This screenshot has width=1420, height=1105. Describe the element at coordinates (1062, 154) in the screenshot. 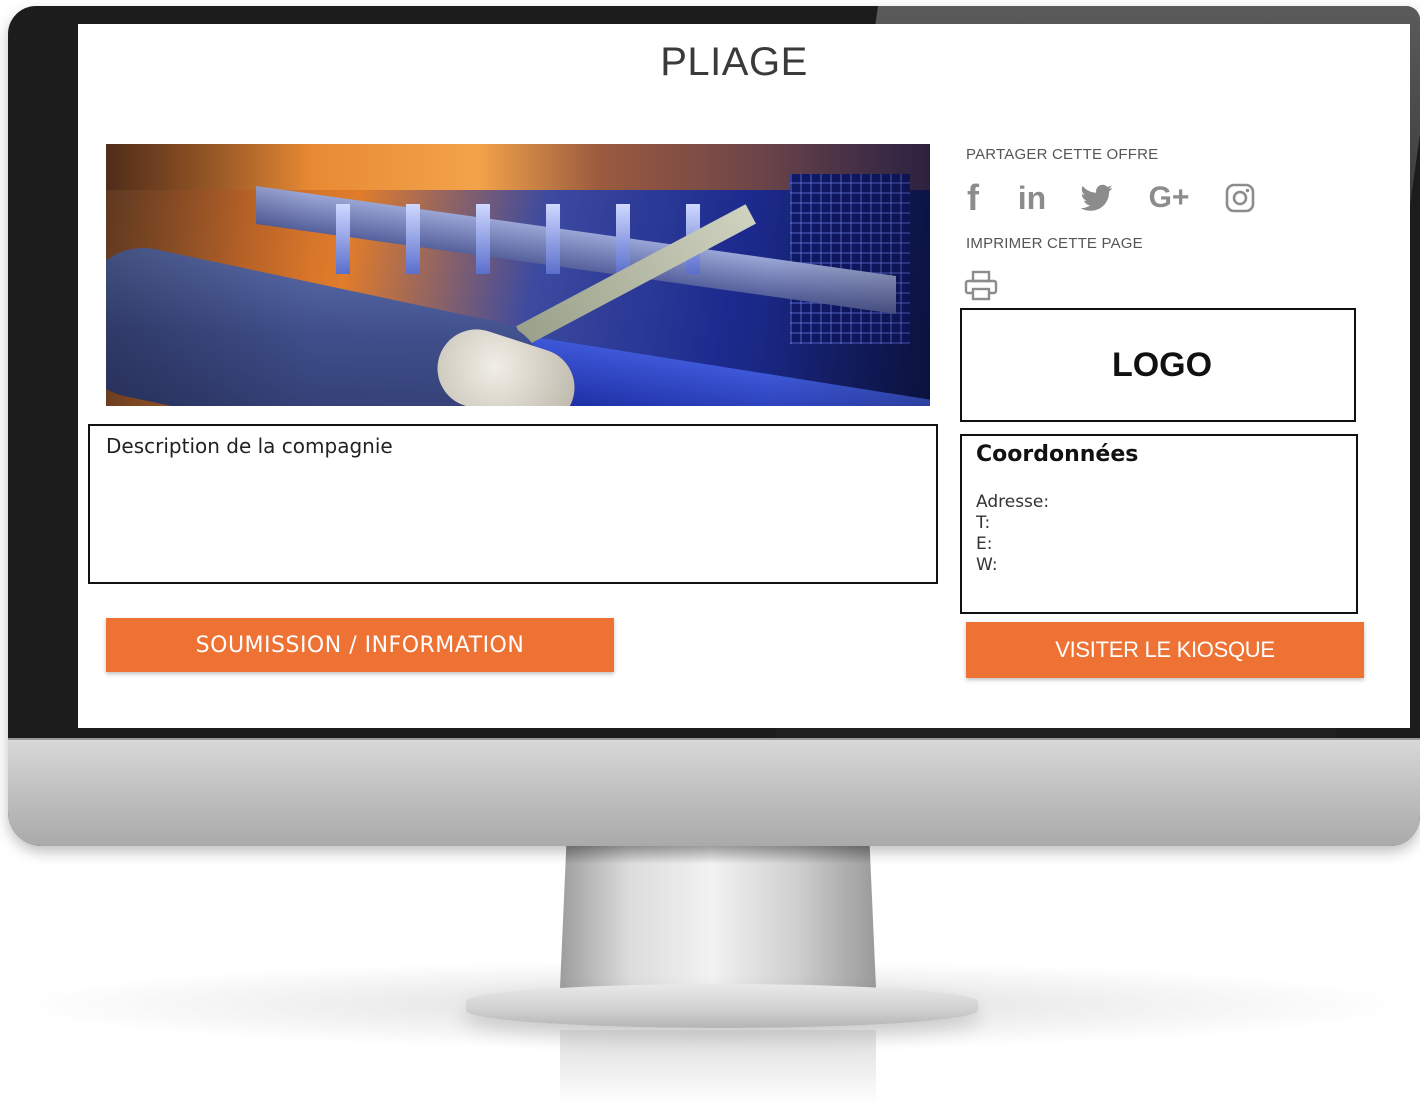

I see `share-label: PARTAGER CETTE OFFRE` at that location.